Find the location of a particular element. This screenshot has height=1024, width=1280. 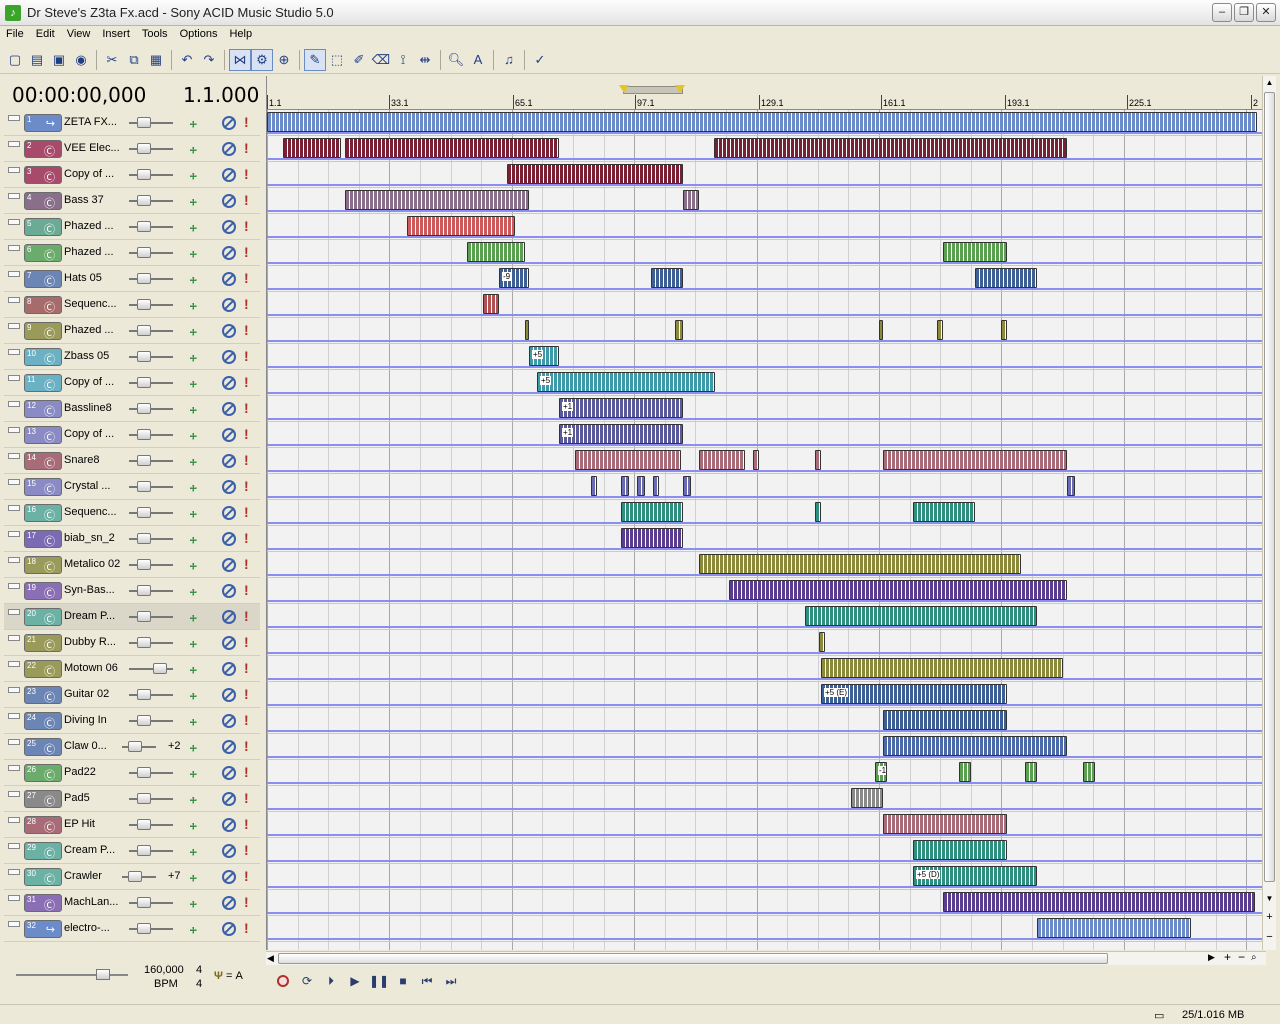

track-number-badge: 15 Ⓒ is located at coordinates (43, 487).